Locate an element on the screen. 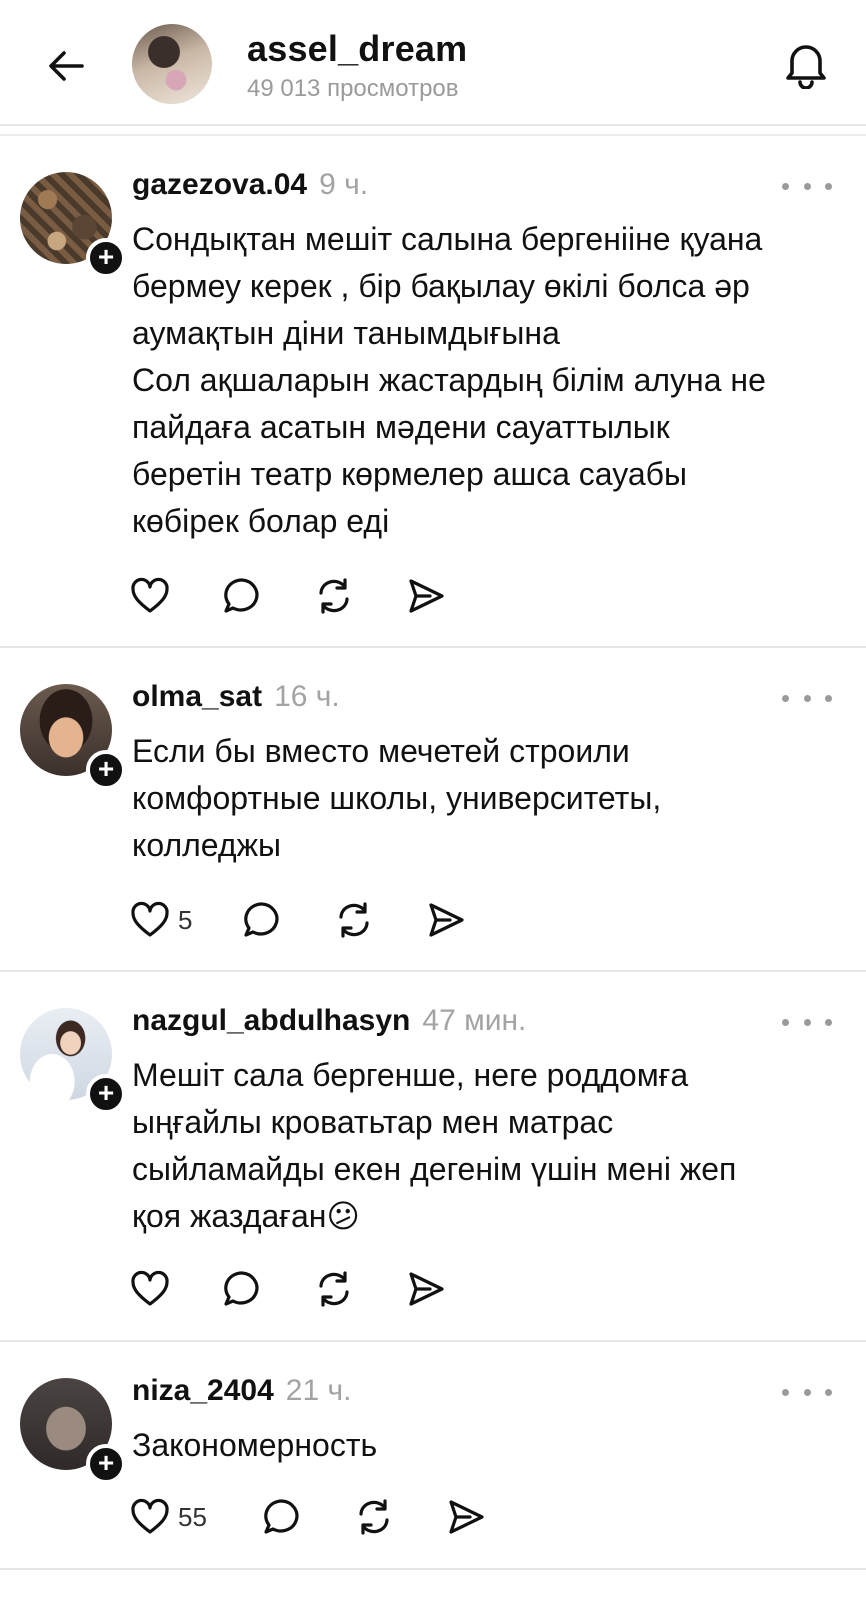  notifications-button is located at coordinates (806, 64).